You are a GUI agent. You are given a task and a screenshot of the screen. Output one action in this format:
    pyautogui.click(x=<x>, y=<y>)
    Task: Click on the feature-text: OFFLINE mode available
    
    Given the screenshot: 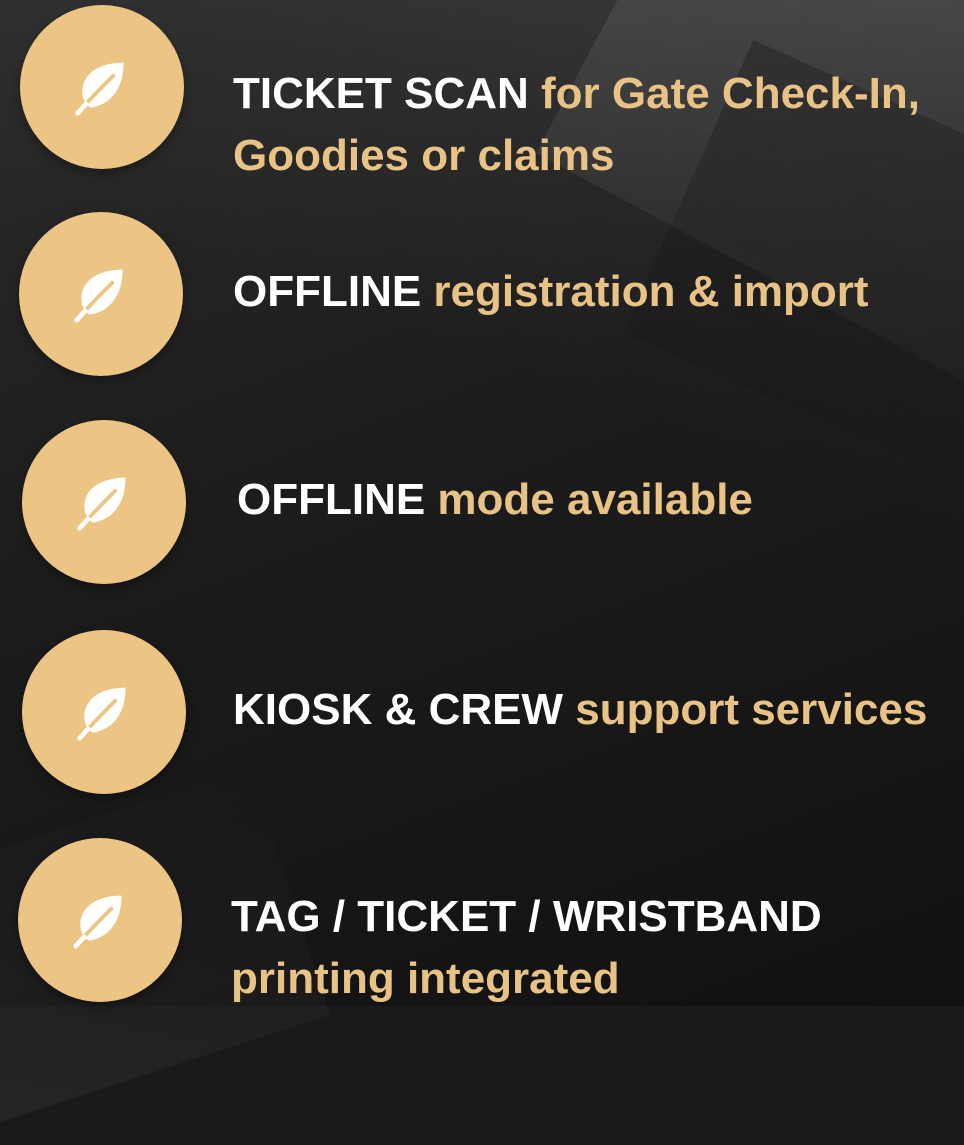 What is the action you would take?
    pyautogui.click(x=495, y=500)
    